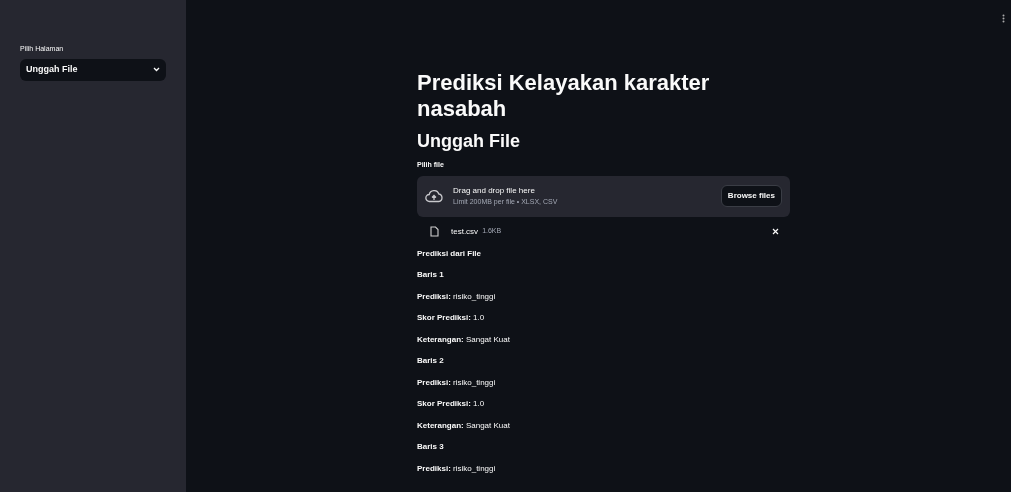  Describe the element at coordinates (775, 231) in the screenshot. I see `close-icon` at that location.